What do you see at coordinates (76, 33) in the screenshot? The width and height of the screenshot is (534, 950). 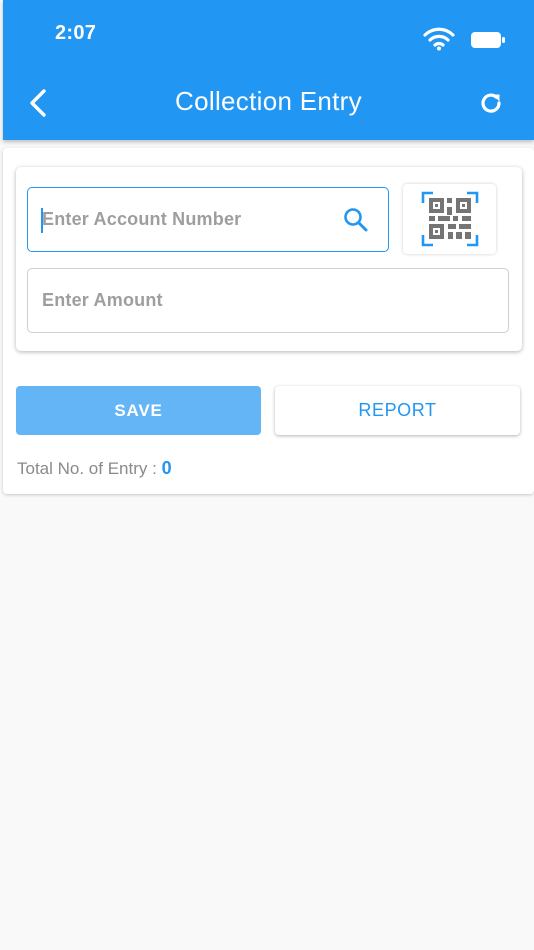 I see `status-time: 2:07` at bounding box center [76, 33].